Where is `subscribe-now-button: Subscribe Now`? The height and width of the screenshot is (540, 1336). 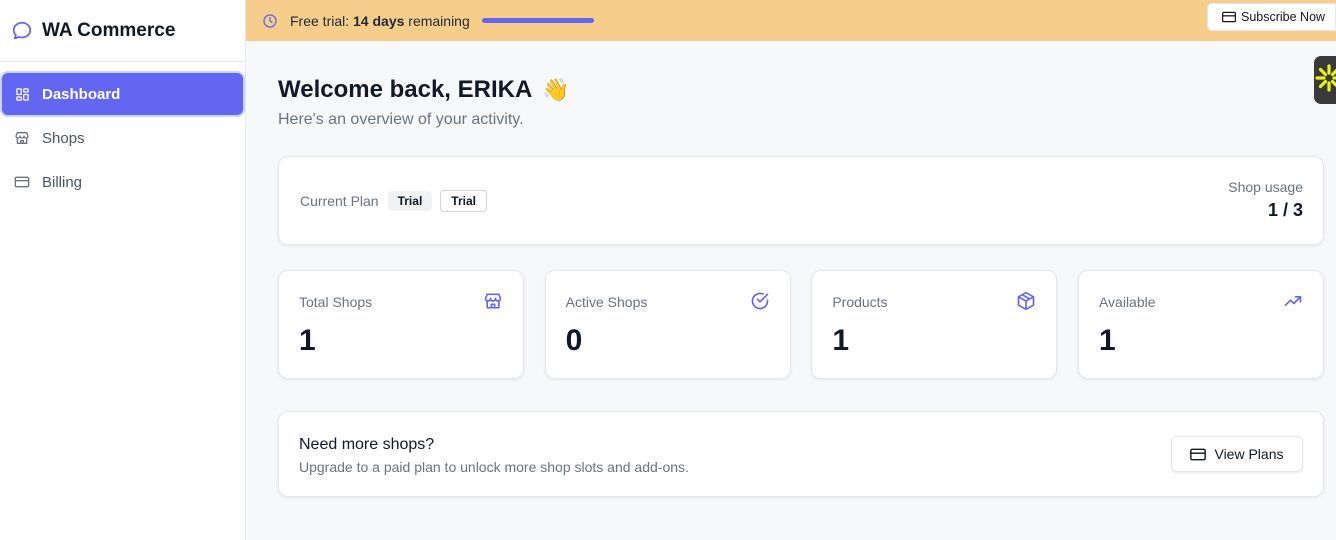 subscribe-now-button: Subscribe Now is located at coordinates (1271, 17).